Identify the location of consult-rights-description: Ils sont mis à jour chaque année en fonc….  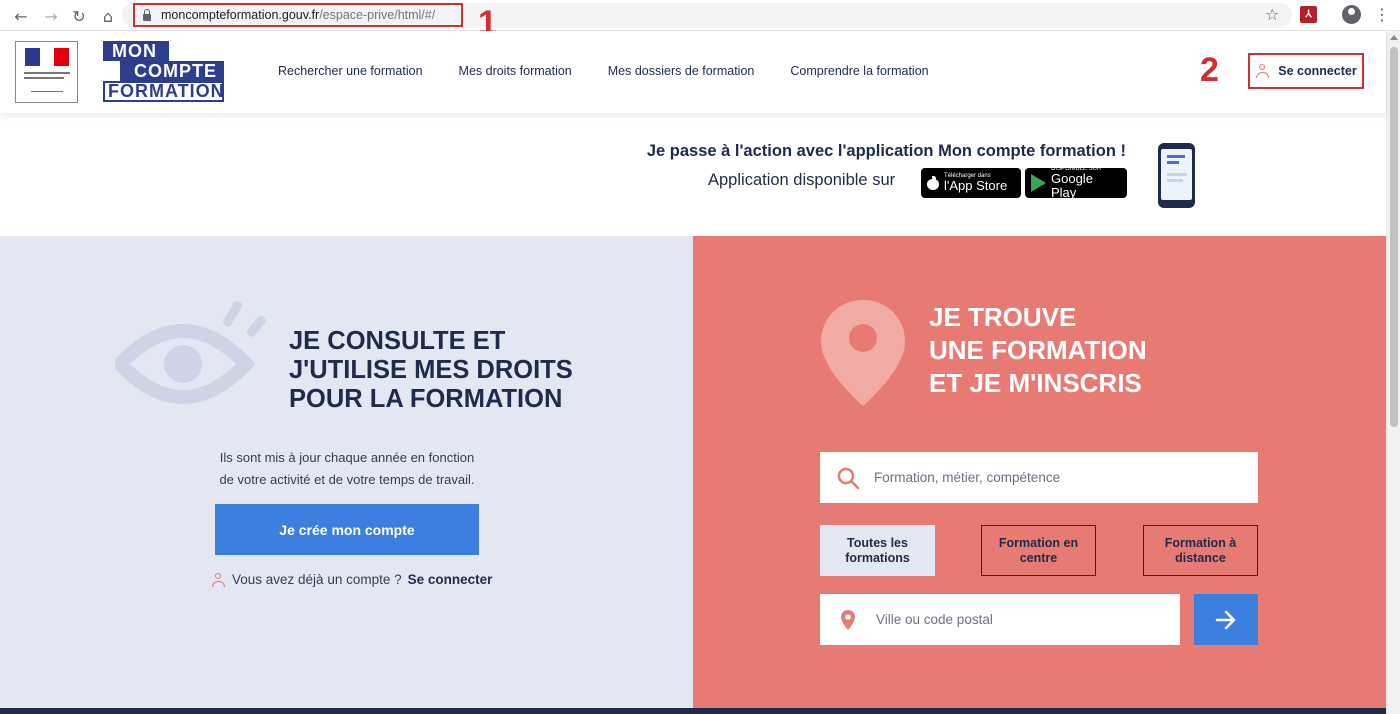
(347, 469).